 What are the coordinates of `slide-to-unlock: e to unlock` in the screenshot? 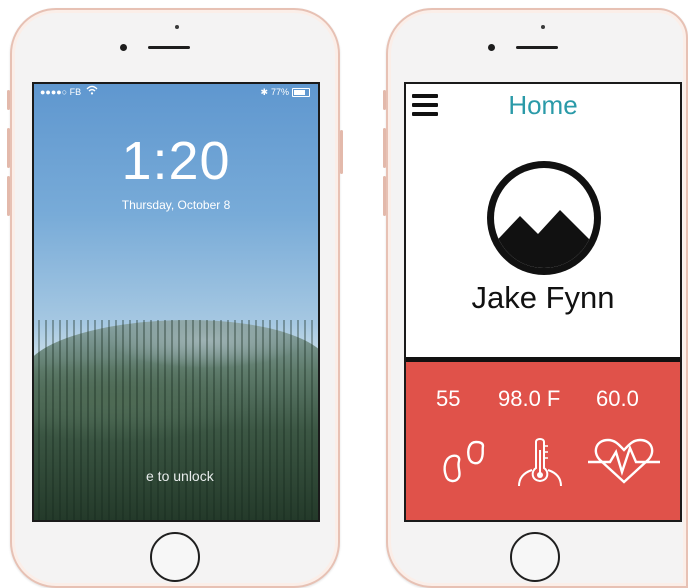 It's located at (180, 476).